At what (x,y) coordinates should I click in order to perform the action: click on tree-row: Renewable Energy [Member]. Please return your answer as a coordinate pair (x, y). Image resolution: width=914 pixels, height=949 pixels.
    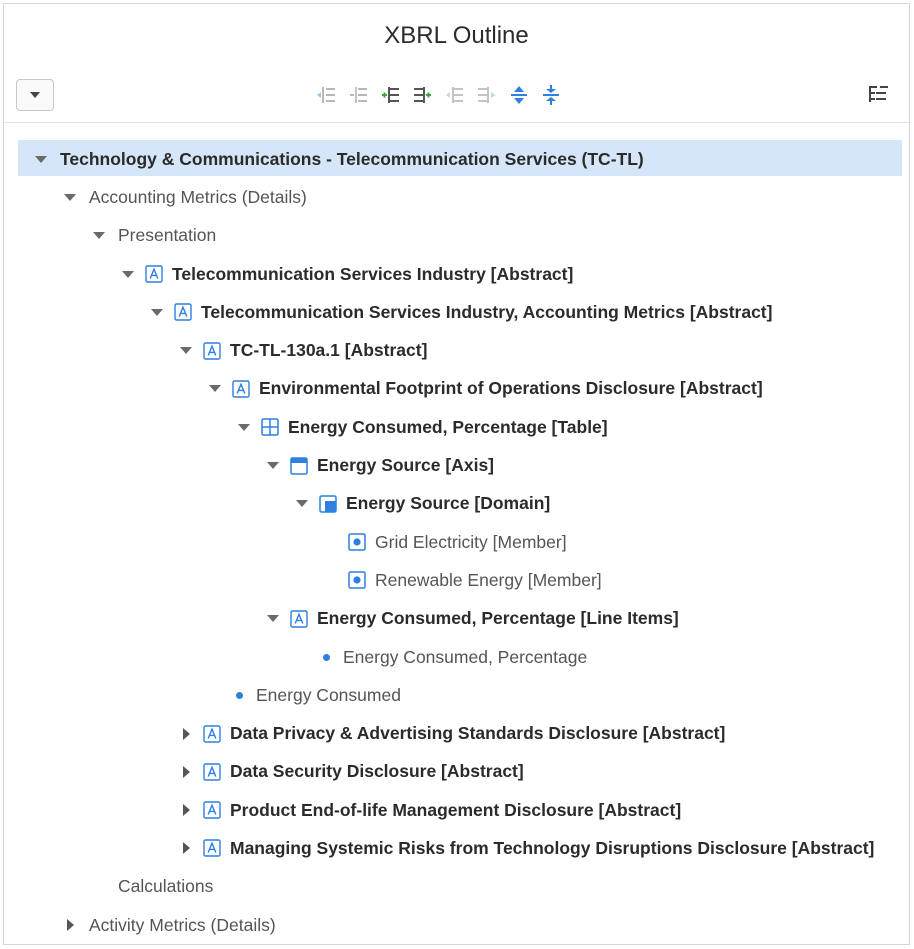
    Looking at the image, I should click on (456, 580).